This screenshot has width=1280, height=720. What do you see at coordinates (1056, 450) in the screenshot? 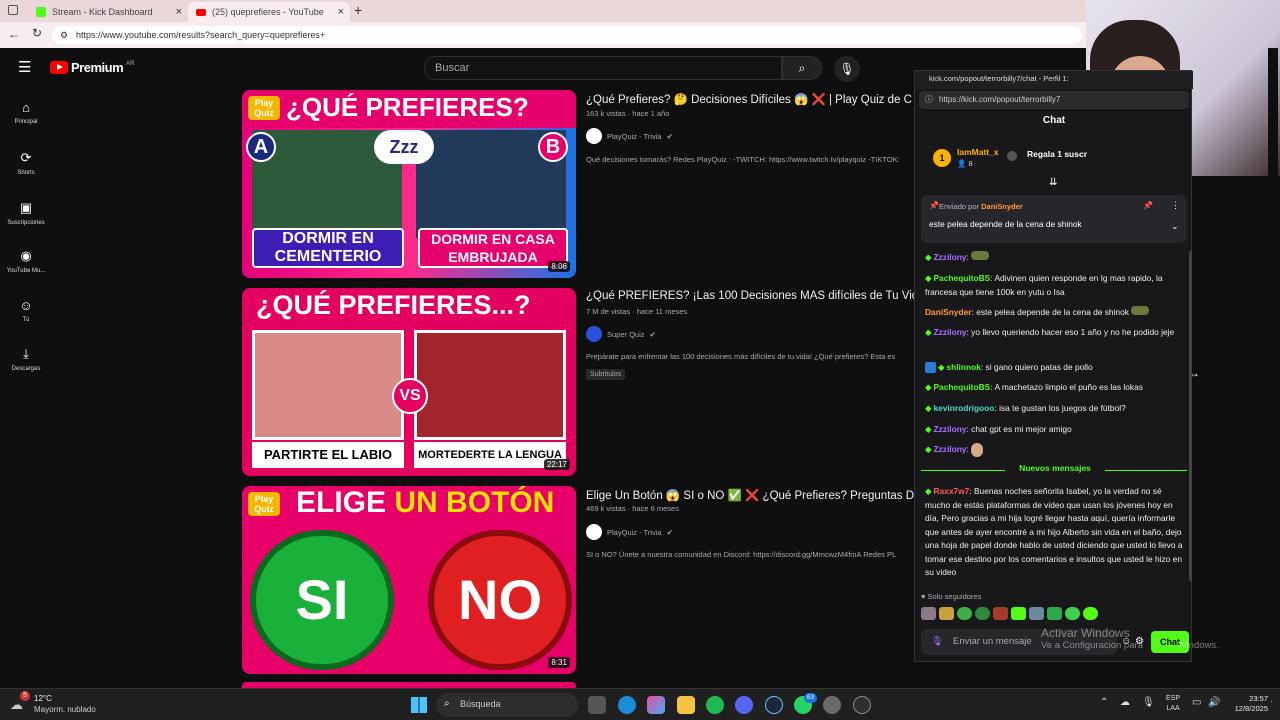
I see `chat-message: ◆ Zzzilony:` at bounding box center [1056, 450].